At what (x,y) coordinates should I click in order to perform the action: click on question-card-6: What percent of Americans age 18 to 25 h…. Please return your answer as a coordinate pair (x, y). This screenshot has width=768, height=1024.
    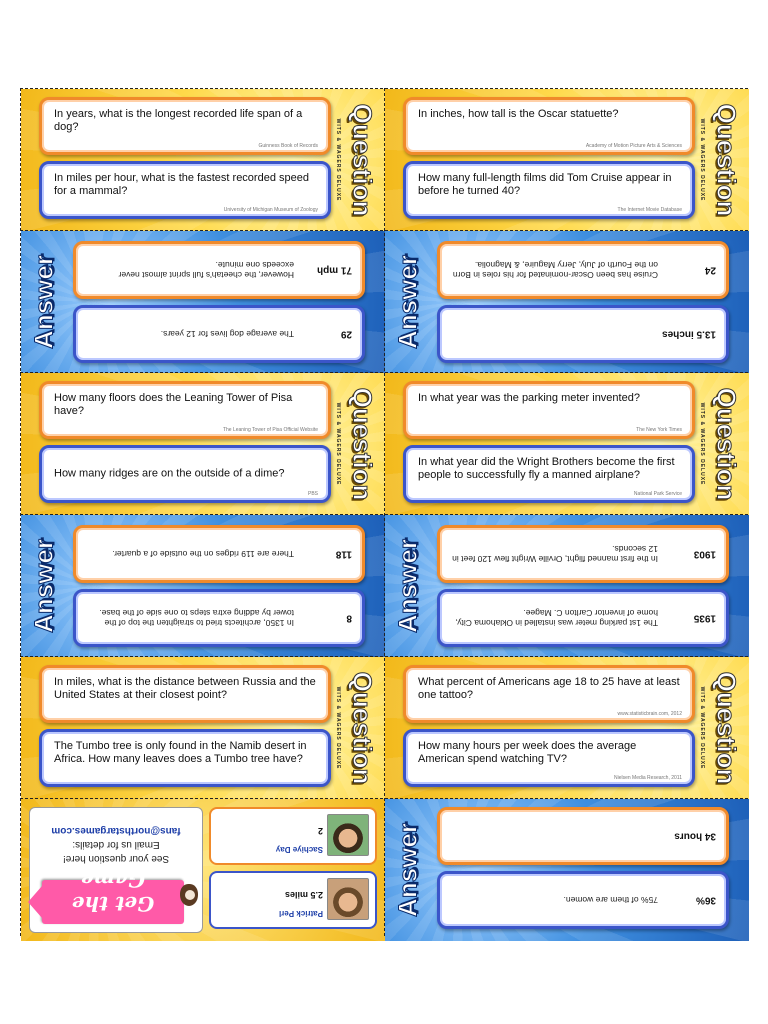
    Looking at the image, I should click on (567, 728).